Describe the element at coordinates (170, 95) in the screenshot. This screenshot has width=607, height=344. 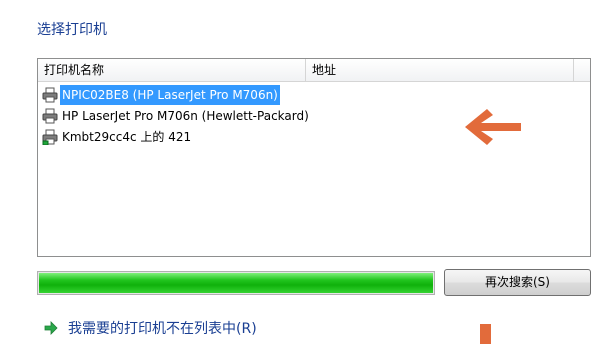
I see `printer-row-label: NPIC02BE8 (HP LaserJet Pro M706n)` at that location.